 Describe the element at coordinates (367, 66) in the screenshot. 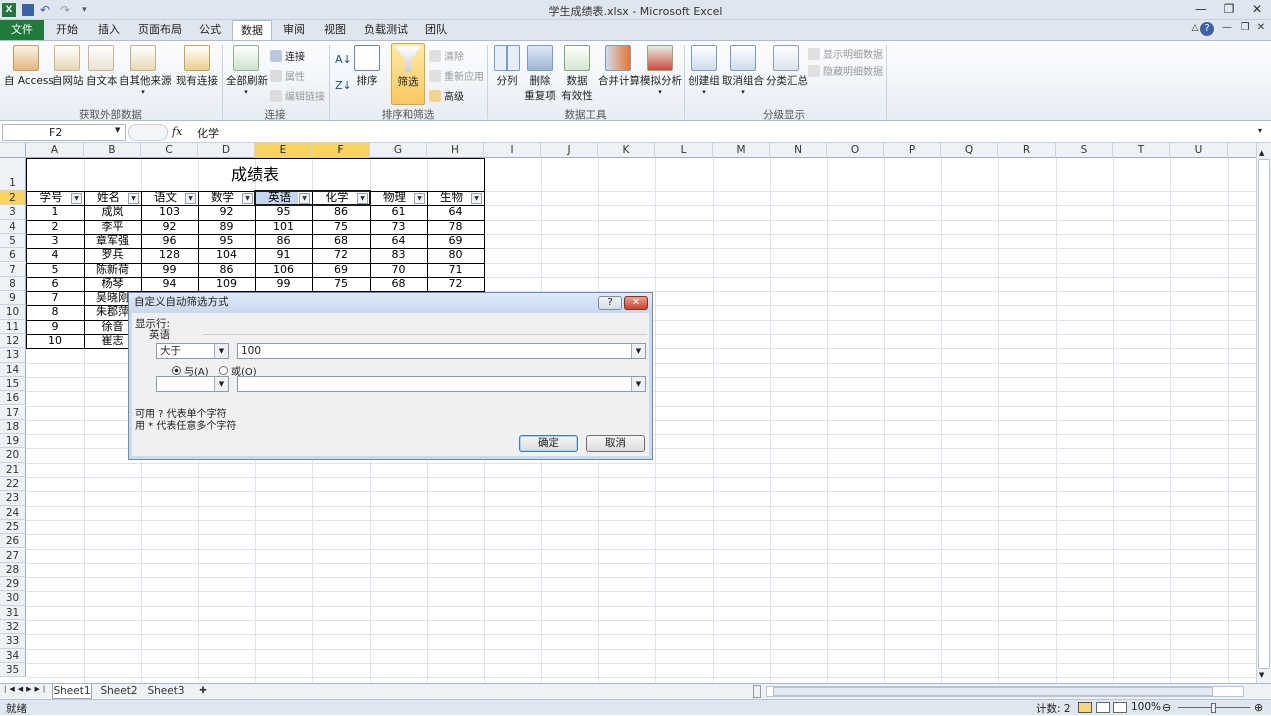

I see `sort-button: 排序` at that location.